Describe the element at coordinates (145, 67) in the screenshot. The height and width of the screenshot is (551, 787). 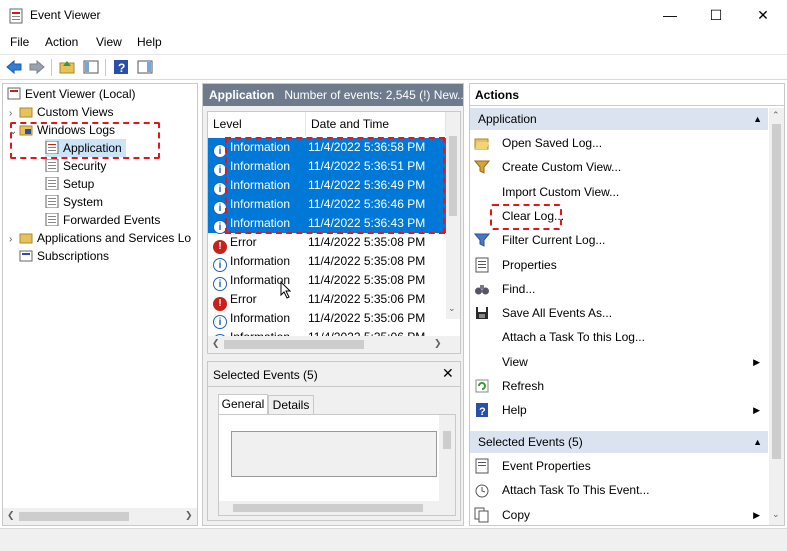
I see `show-hide-action-pane-icon` at that location.